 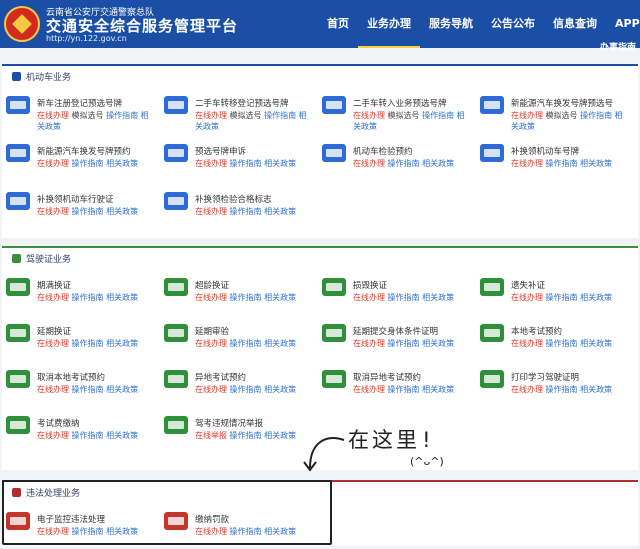 I want to click on service-item: 损毁换证 在线办理 操作指南 相关政策, so click(x=395, y=295).